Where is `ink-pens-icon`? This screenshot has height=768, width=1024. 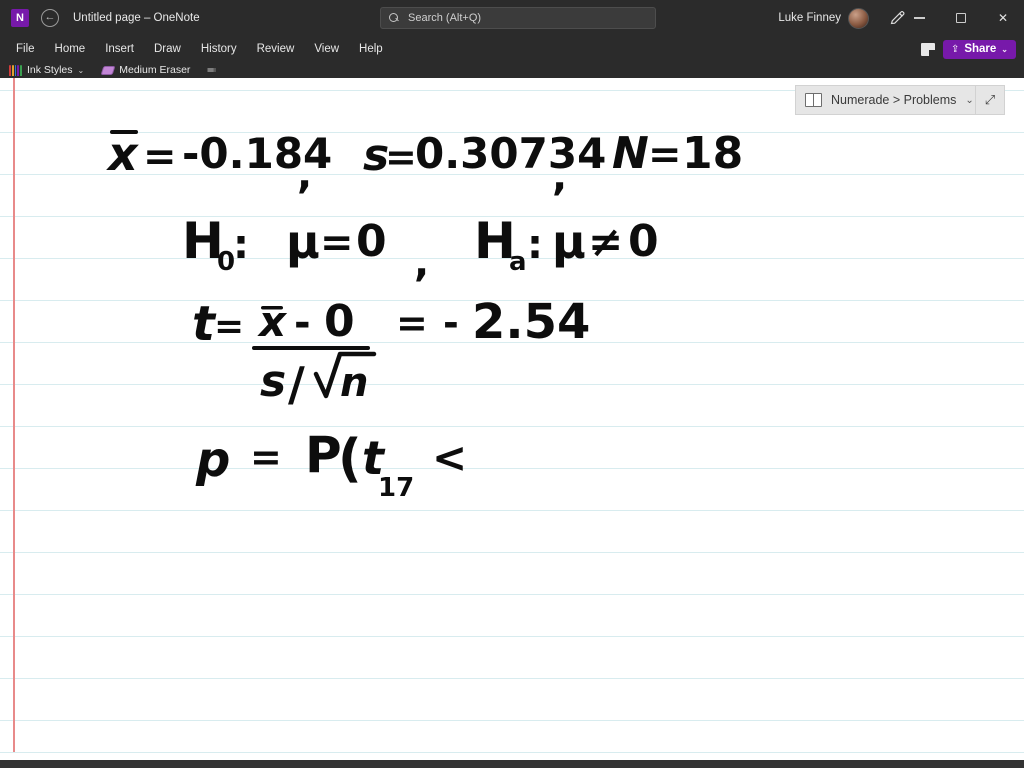 ink-pens-icon is located at coordinates (15, 70).